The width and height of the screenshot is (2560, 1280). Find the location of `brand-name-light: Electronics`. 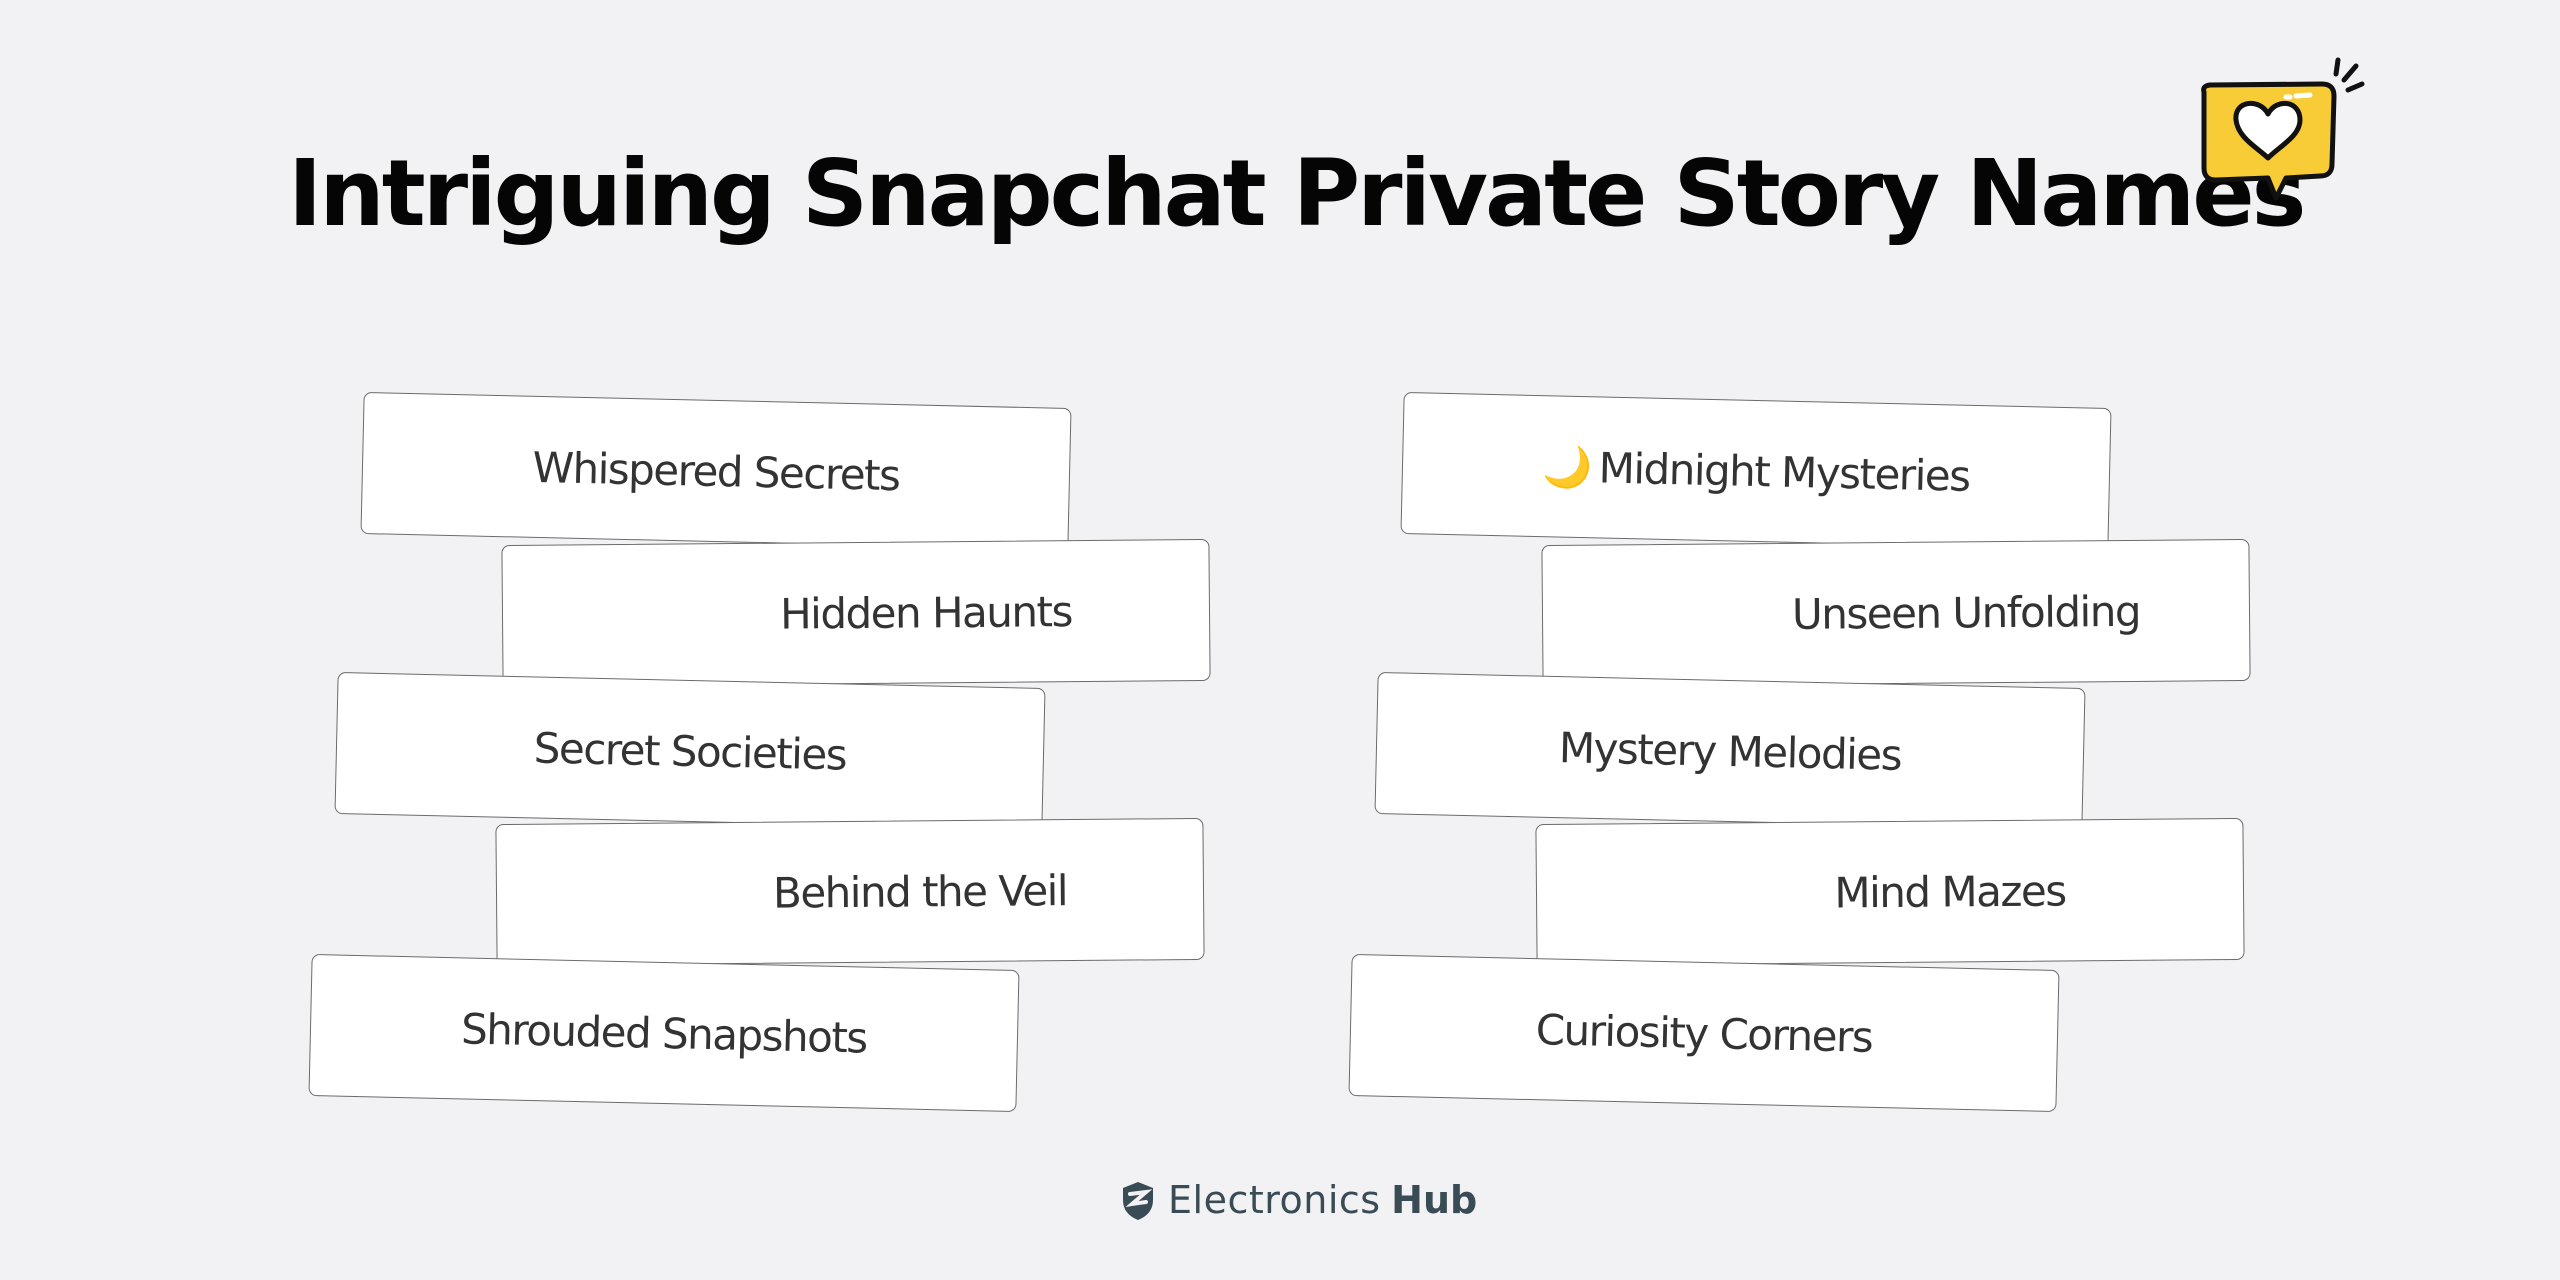

brand-name-light: Electronics is located at coordinates (1274, 1200).